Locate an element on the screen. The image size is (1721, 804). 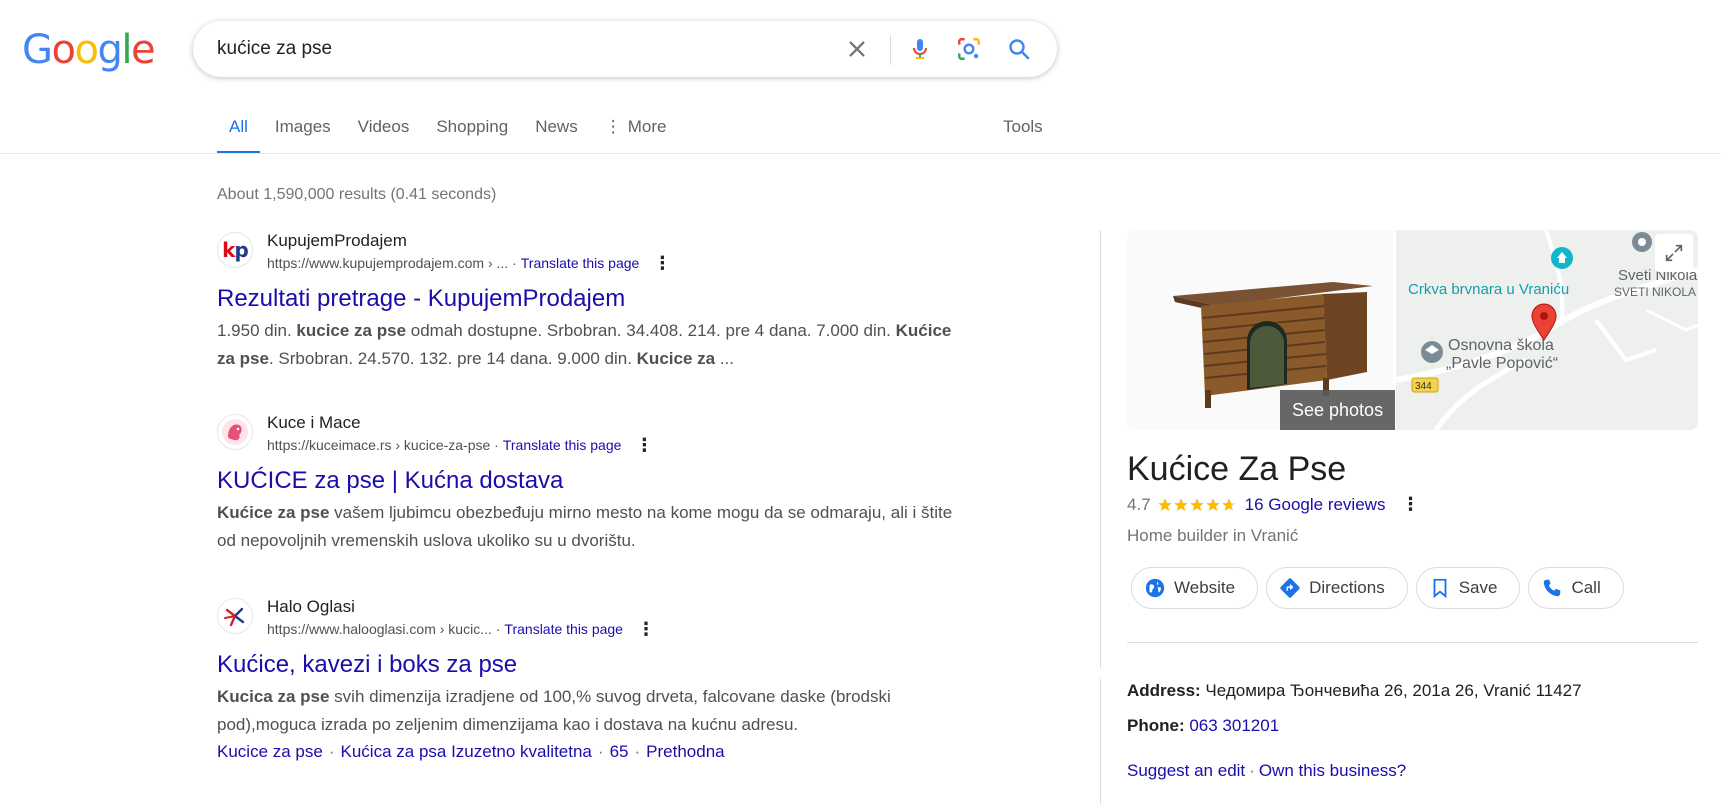
tab-more: ⋮ More is located at coordinates (636, 133).